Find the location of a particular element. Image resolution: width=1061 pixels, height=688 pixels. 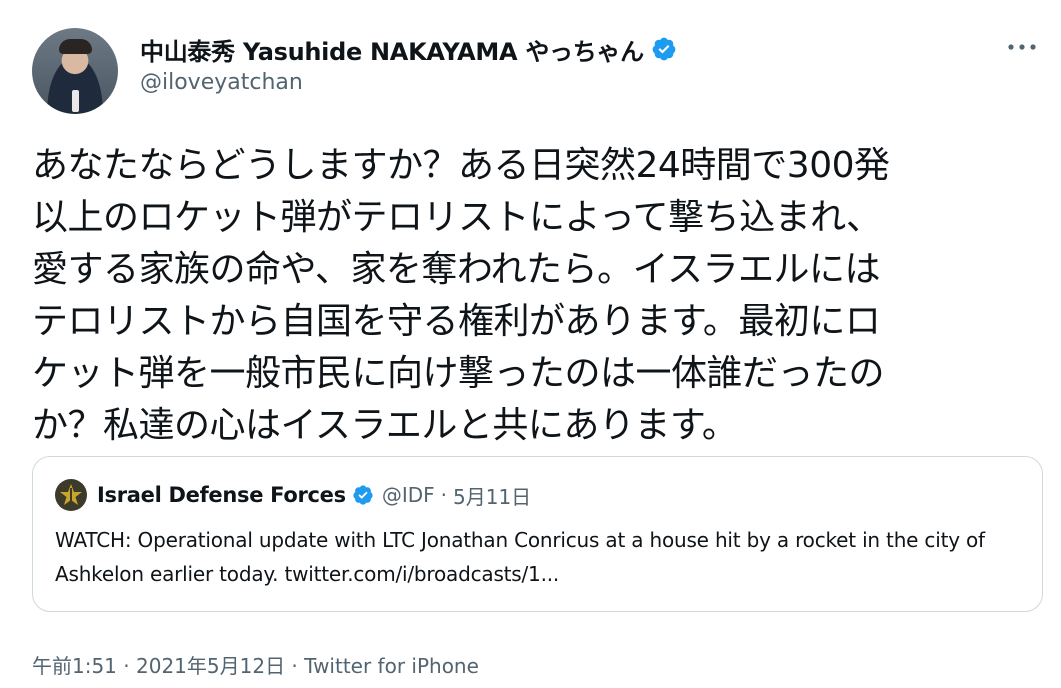

verified-badge-icon is located at coordinates (664, 49).